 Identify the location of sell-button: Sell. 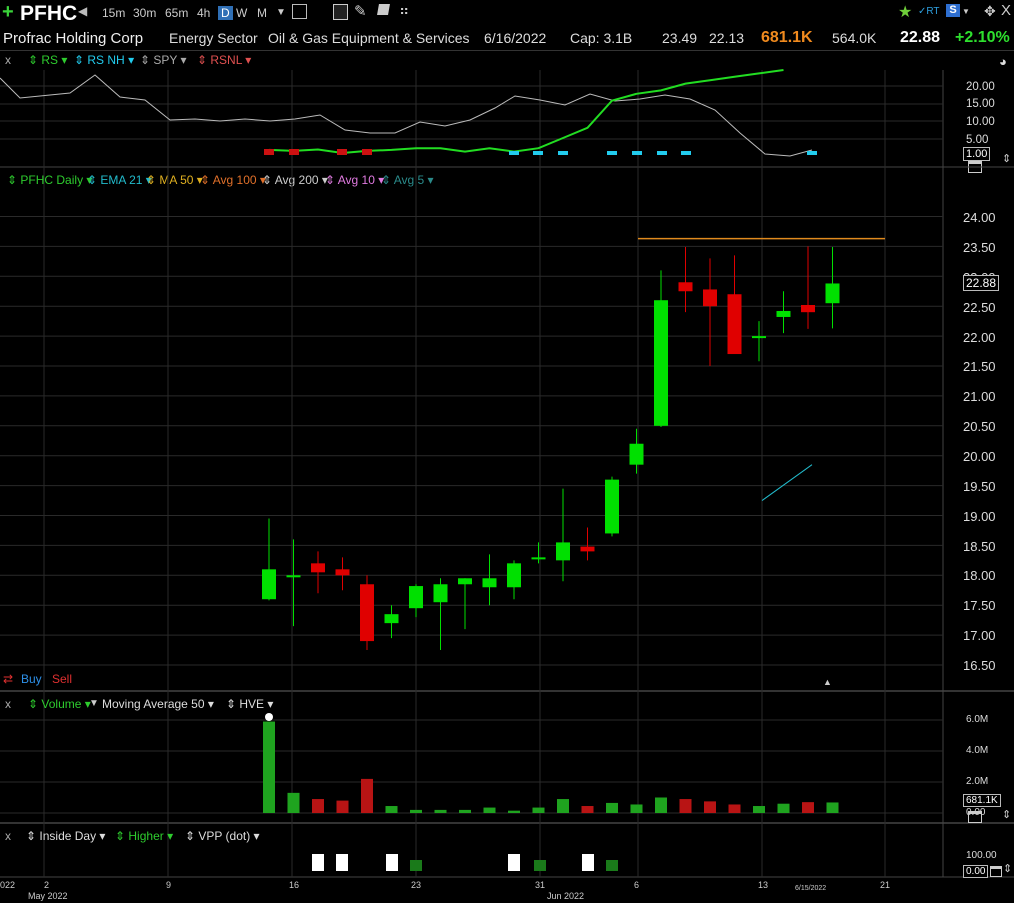
(62, 679).